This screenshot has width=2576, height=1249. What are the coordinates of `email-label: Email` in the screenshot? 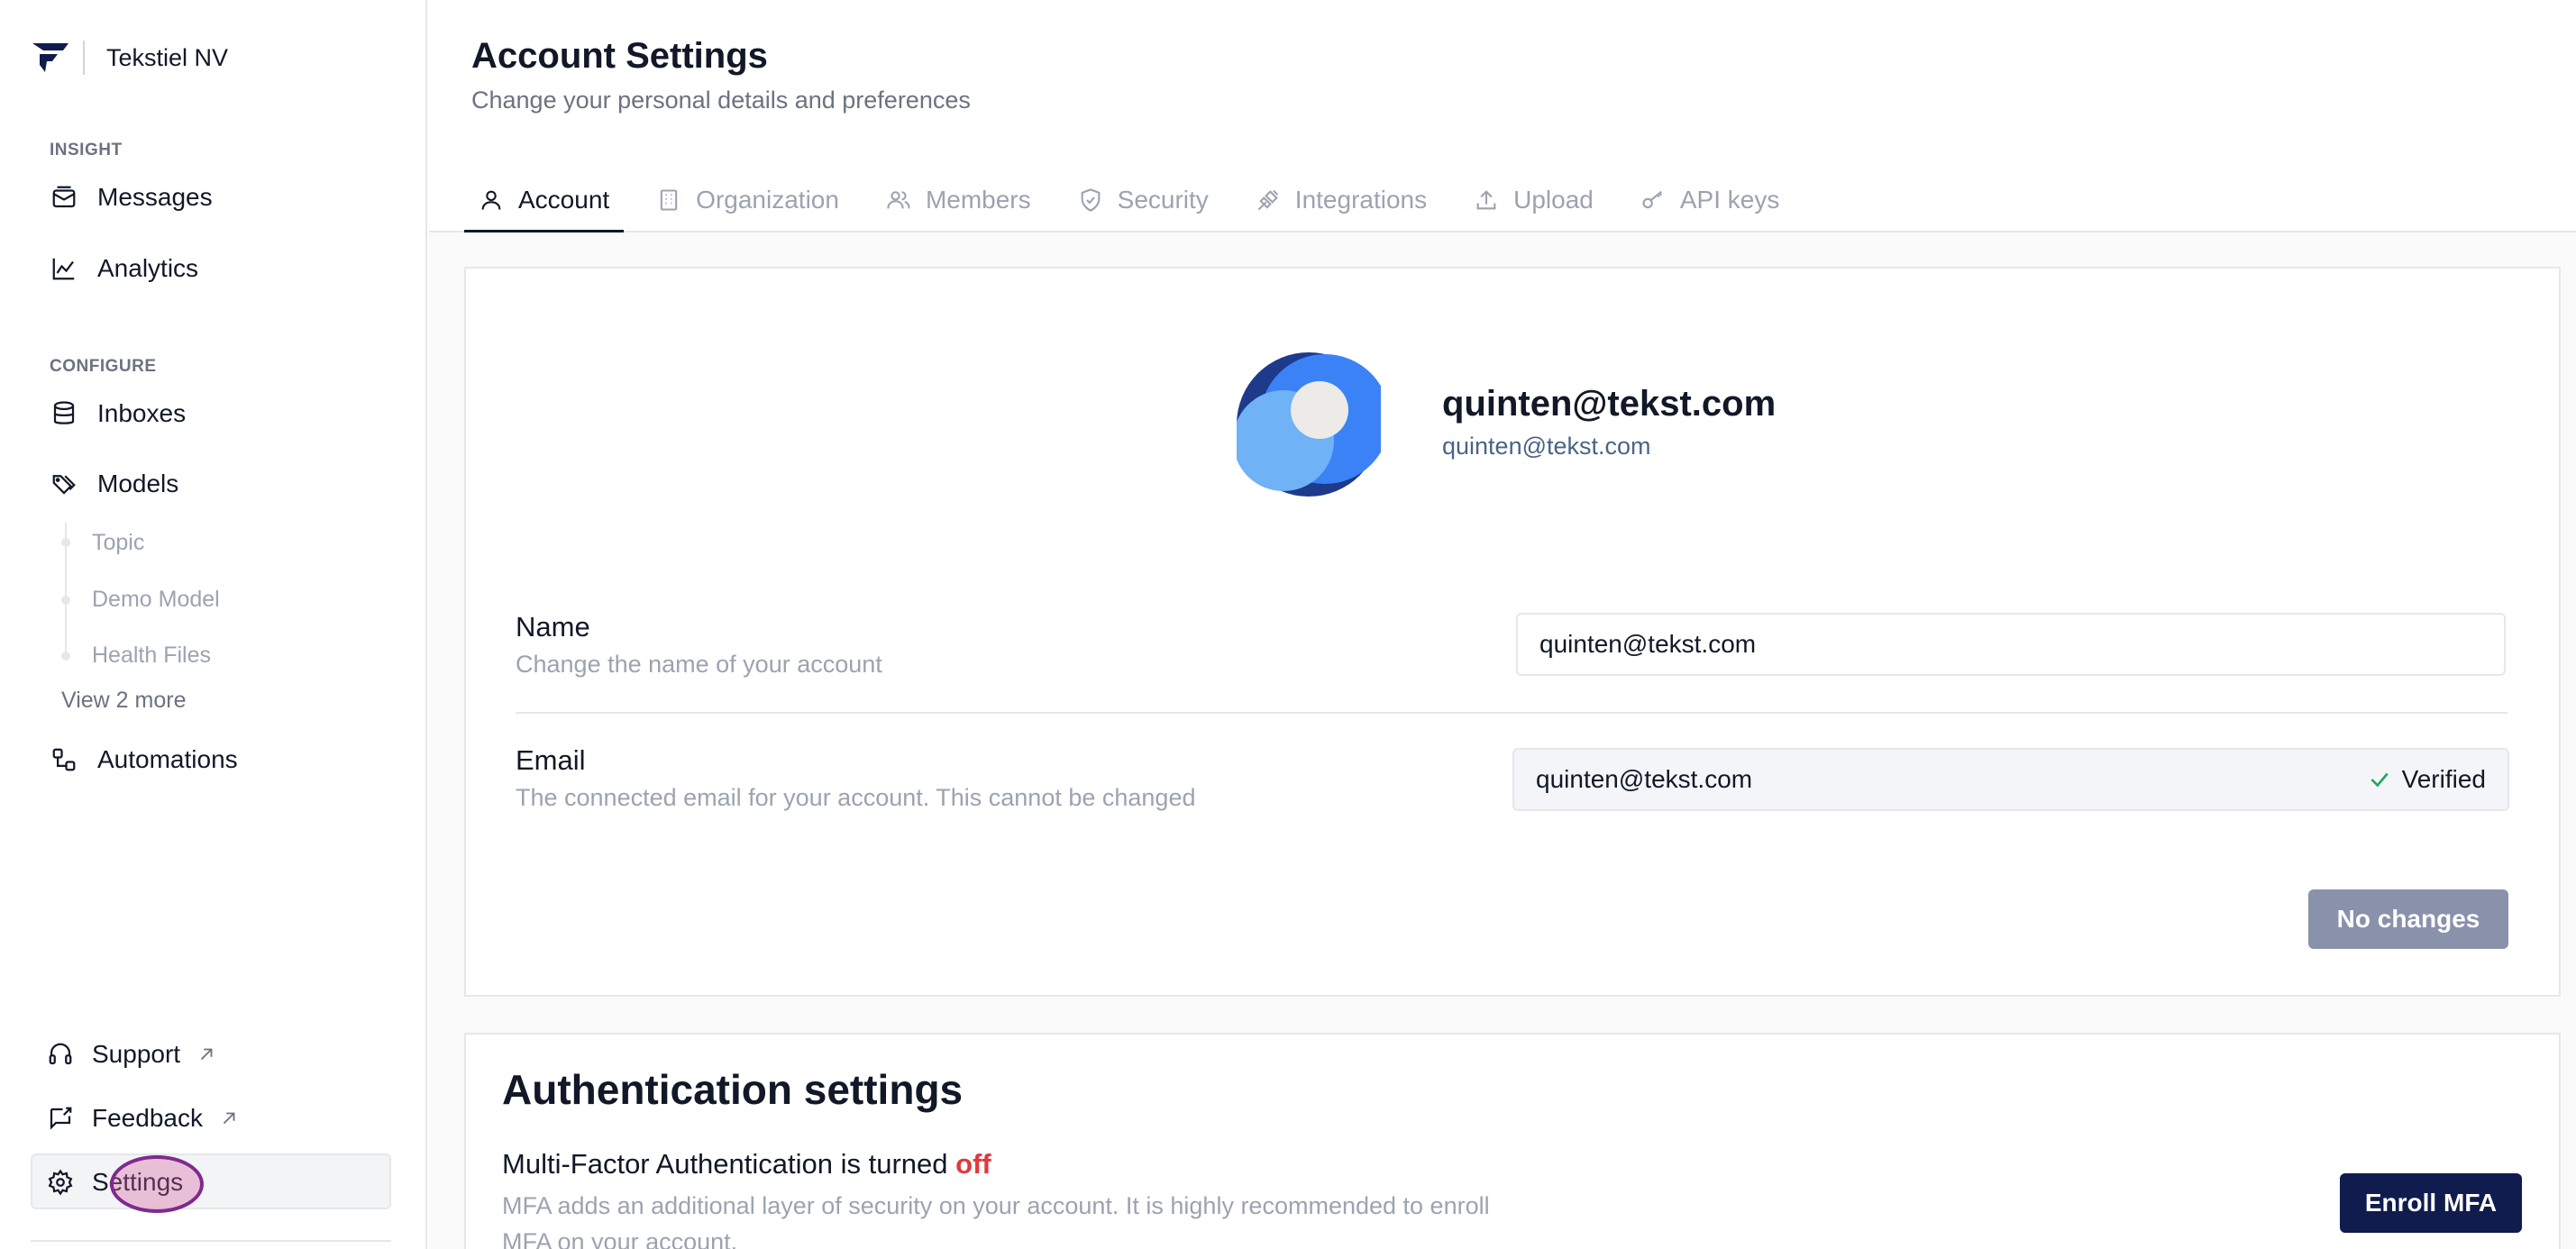 It's located at (551, 760).